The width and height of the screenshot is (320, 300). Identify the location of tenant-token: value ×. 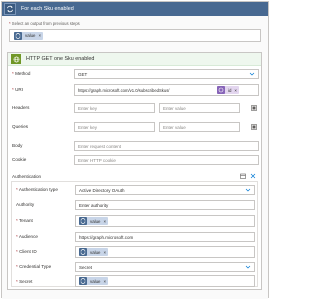
(94, 221).